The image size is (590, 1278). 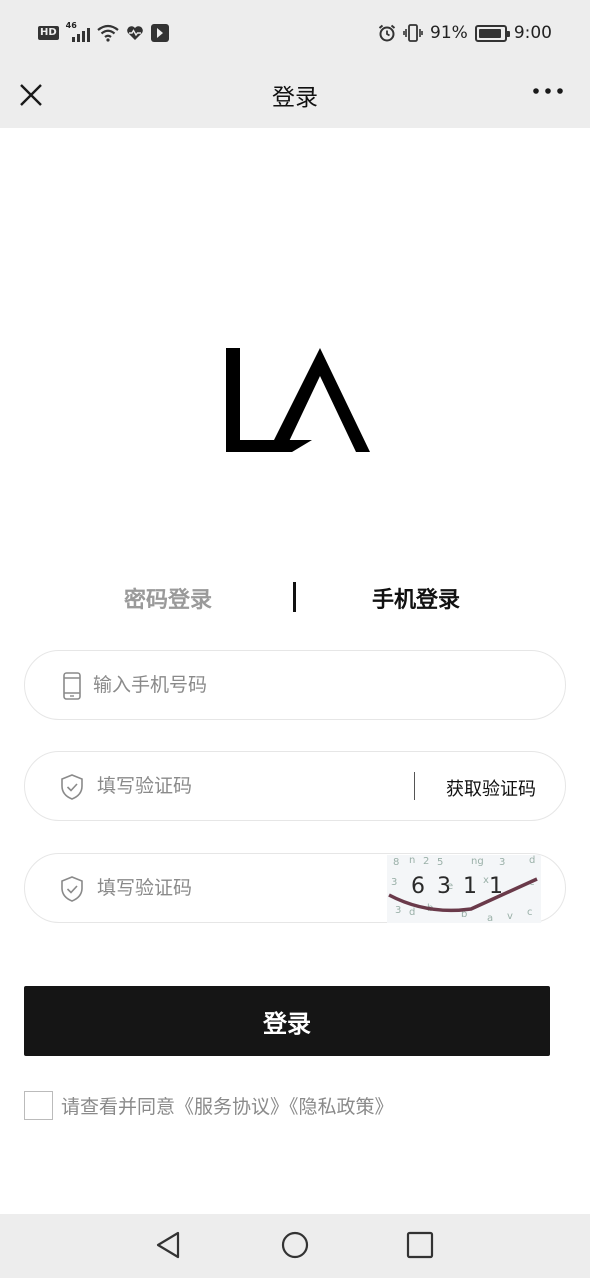 What do you see at coordinates (298, 400) in the screenshot?
I see `brand-logo: LA` at bounding box center [298, 400].